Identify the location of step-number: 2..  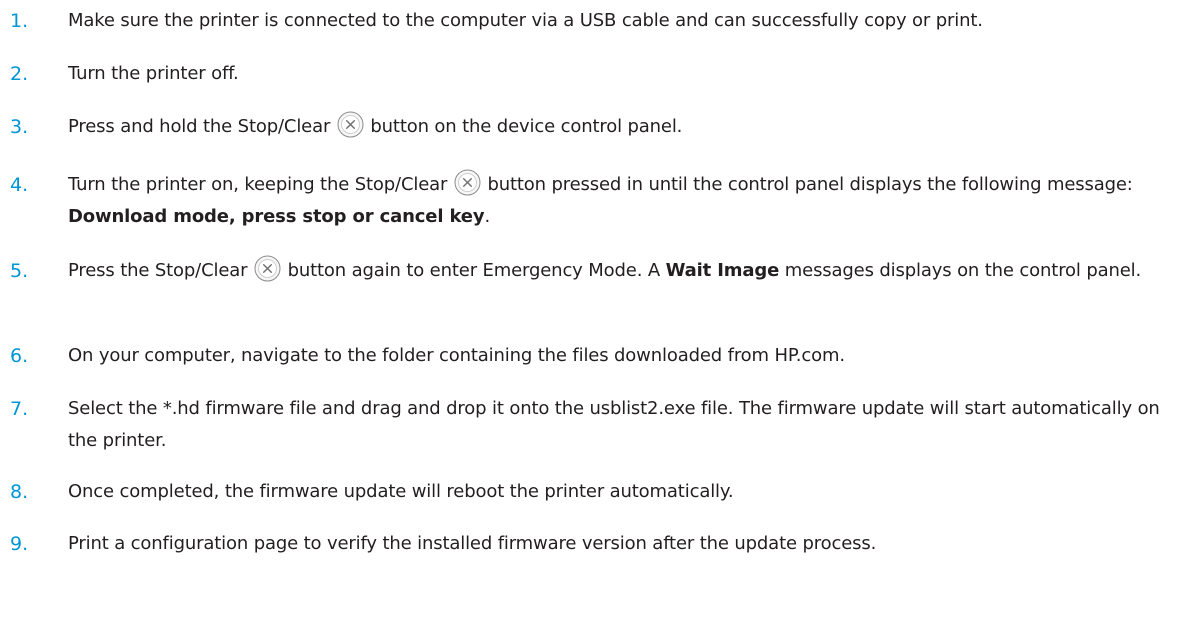
(19, 74).